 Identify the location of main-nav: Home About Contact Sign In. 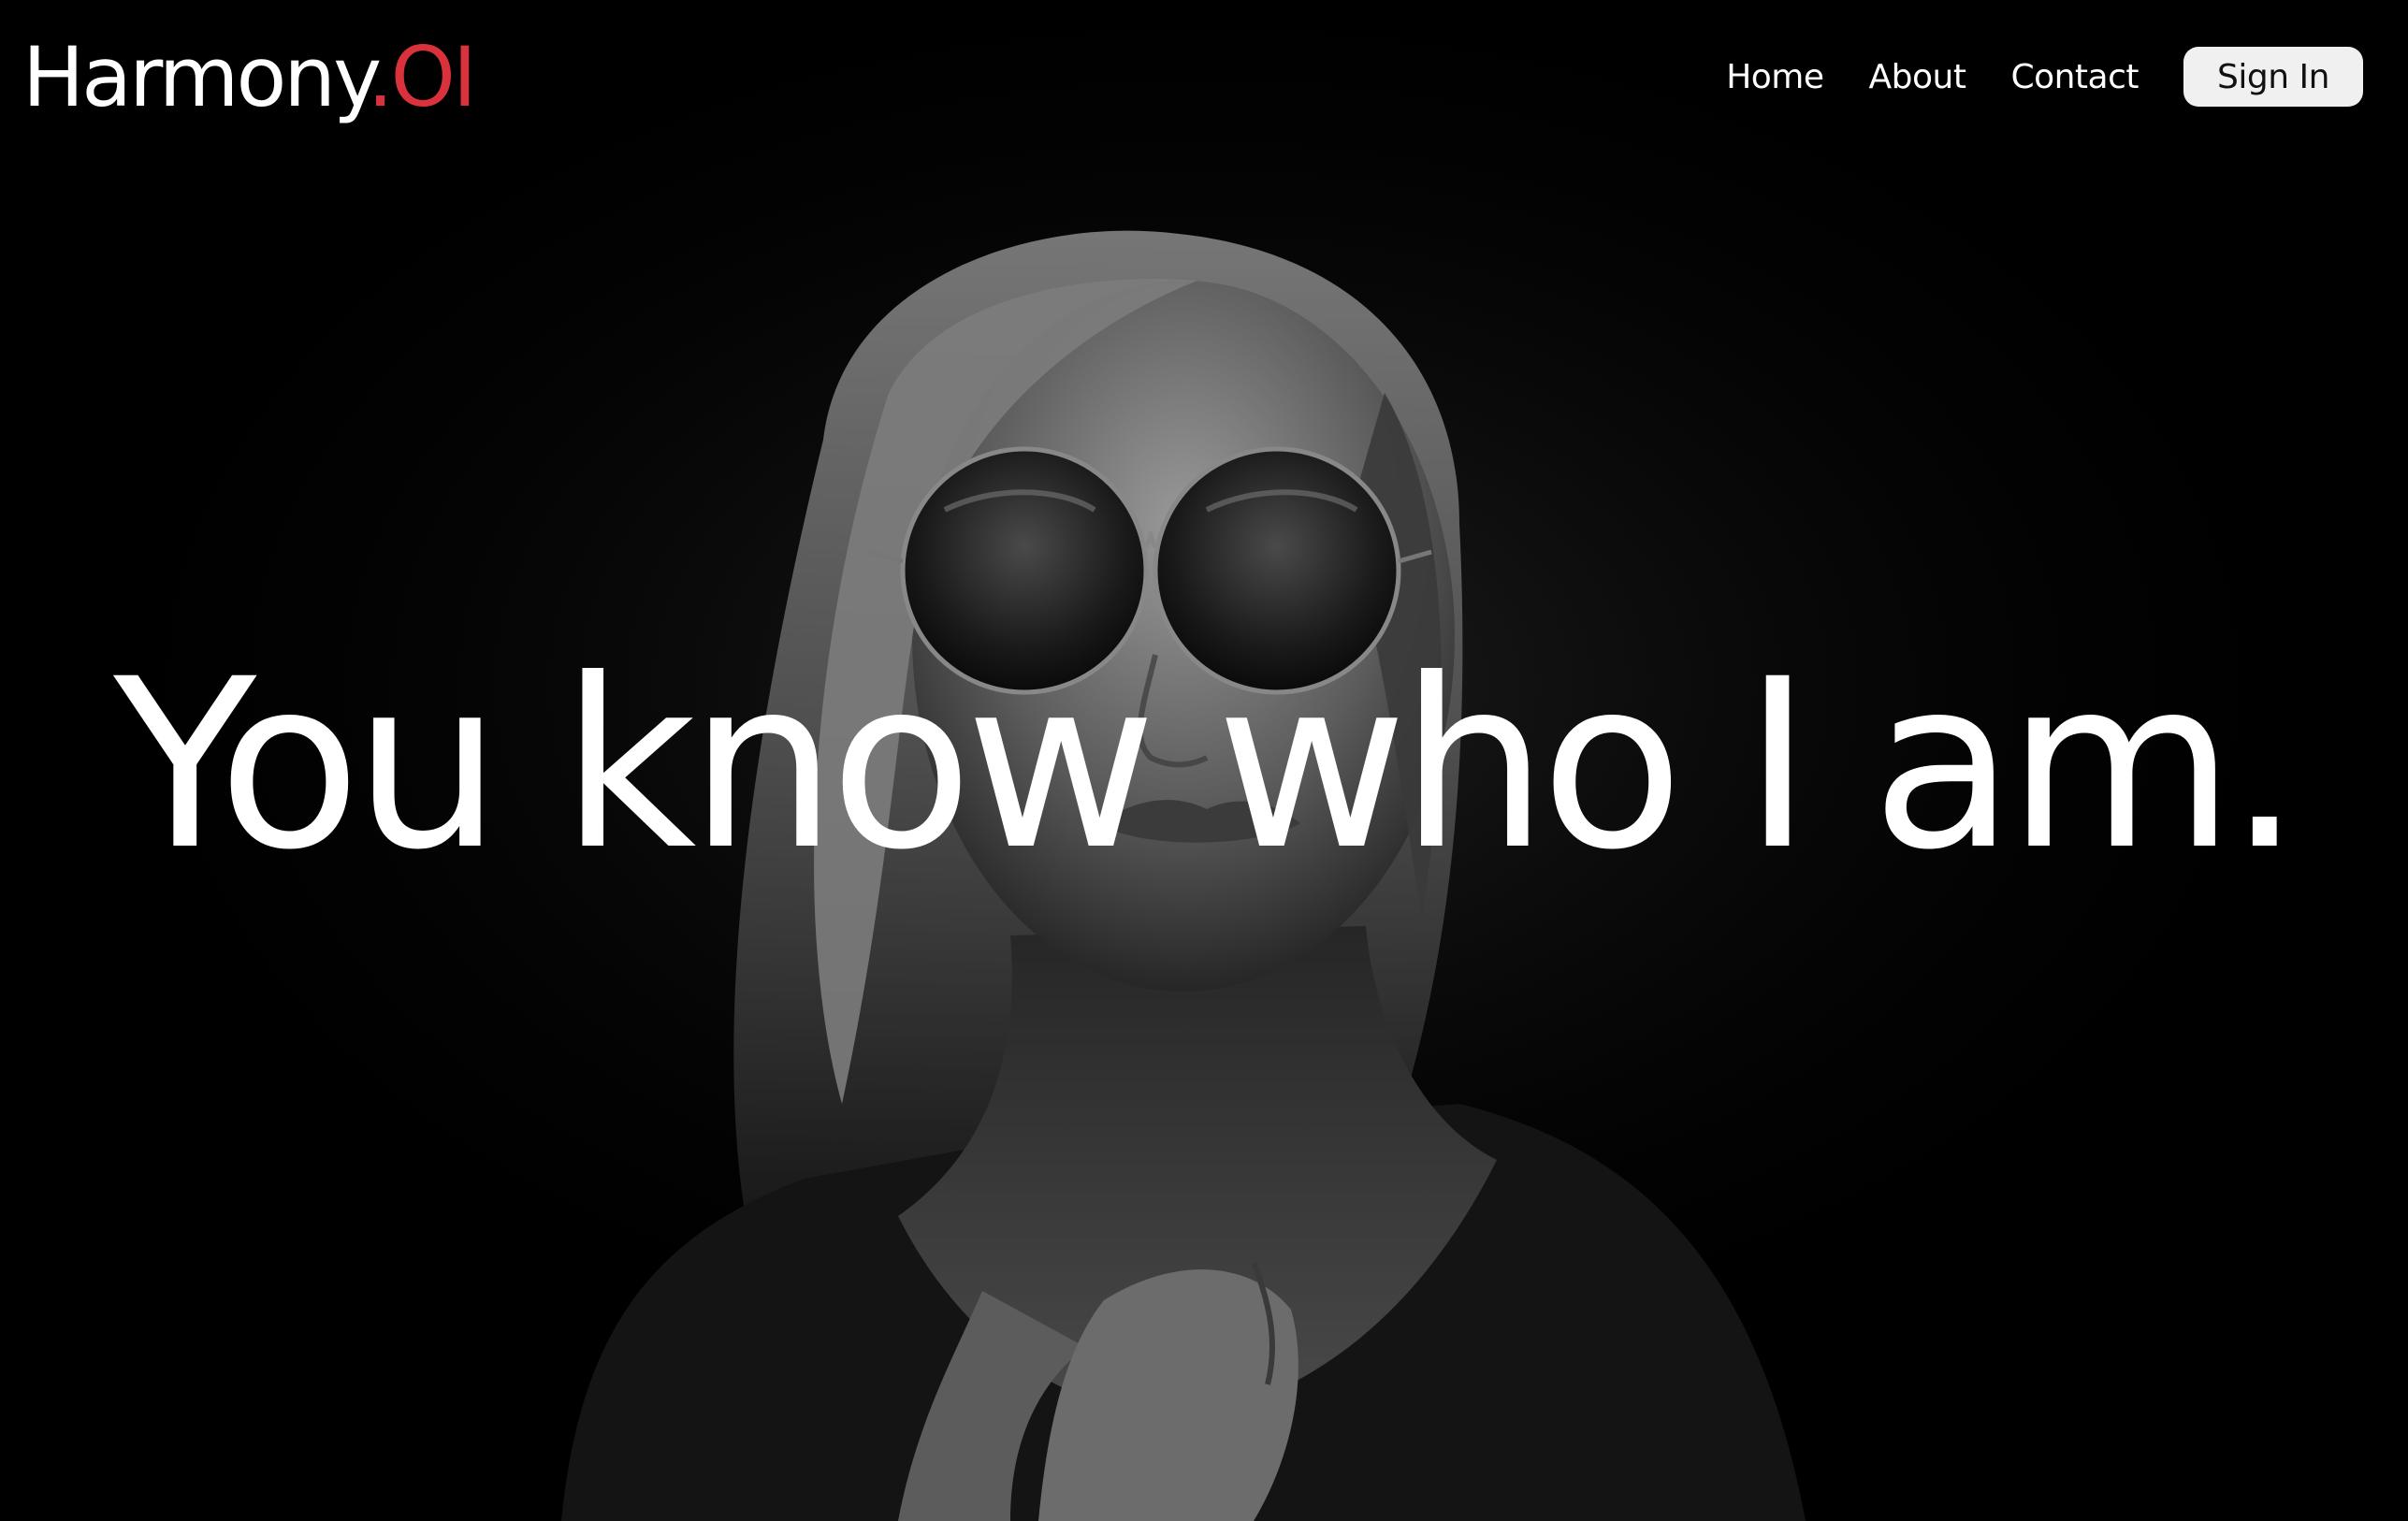
(2044, 77).